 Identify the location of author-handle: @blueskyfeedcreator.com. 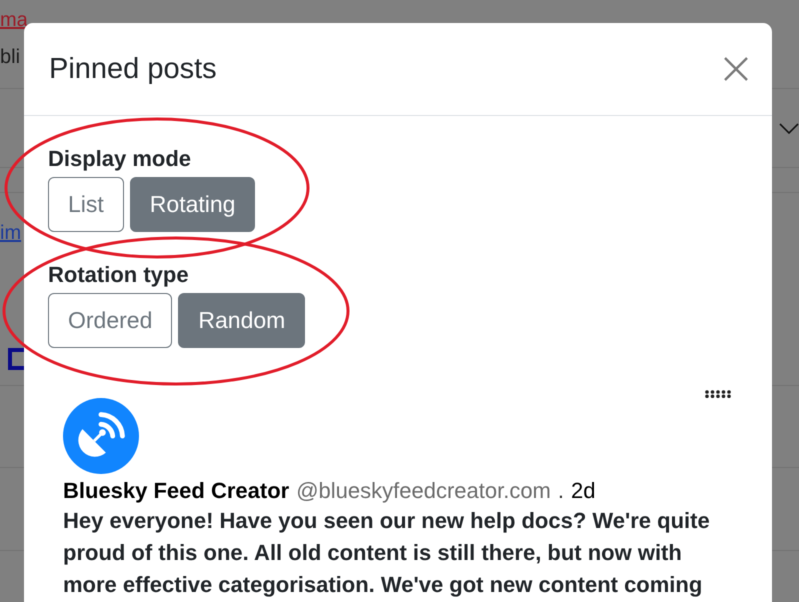
(423, 491).